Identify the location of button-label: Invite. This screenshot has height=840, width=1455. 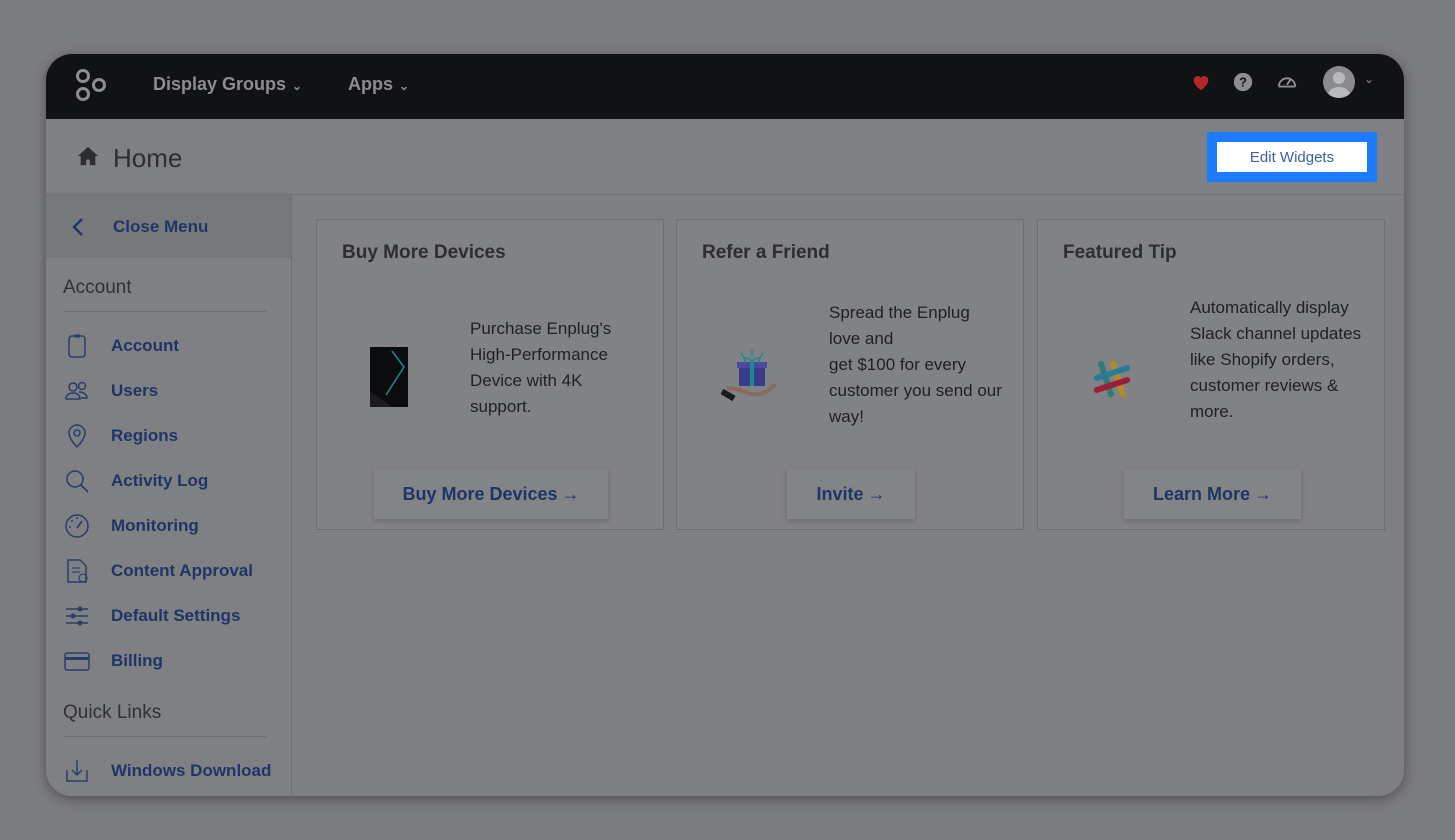
(840, 493).